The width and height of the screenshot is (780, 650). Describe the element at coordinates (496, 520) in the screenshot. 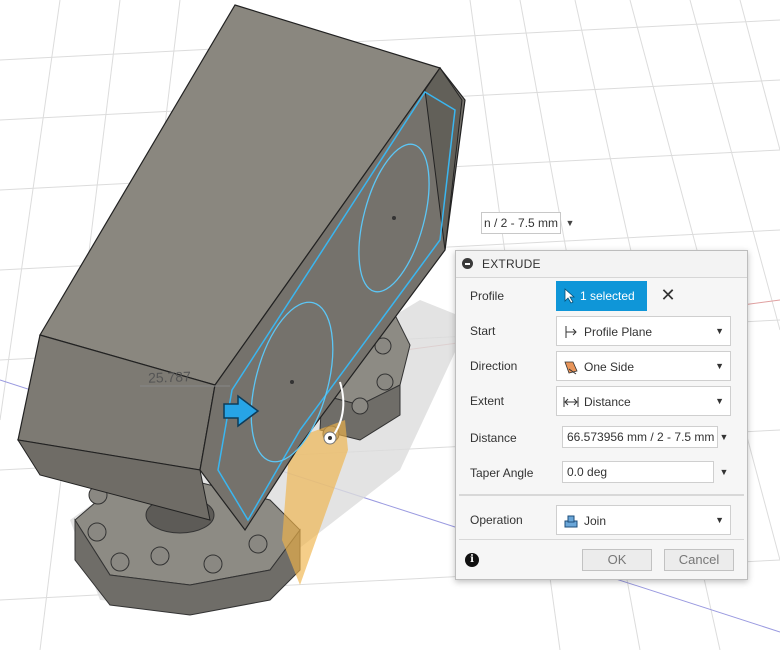

I see `operation-label: Operation` at that location.